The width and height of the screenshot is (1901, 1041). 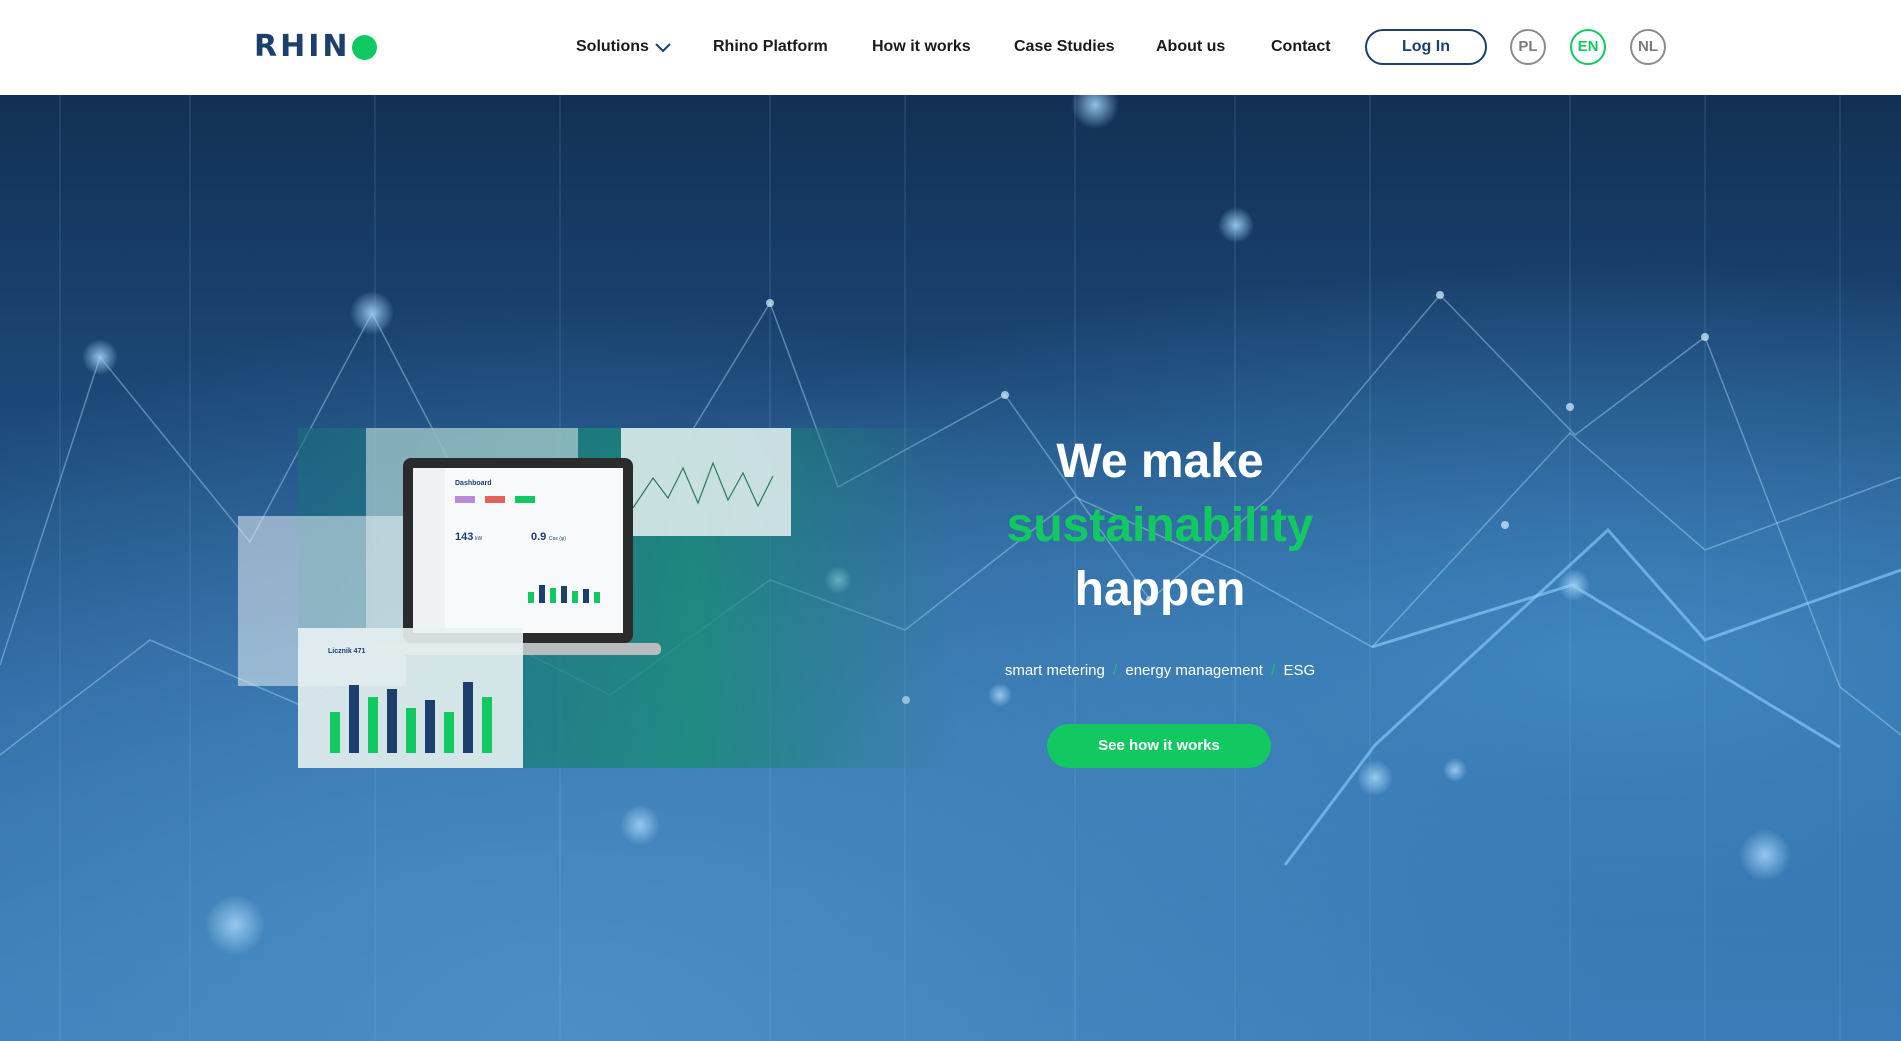 What do you see at coordinates (464, 537) in the screenshot?
I see `metric-1-value: 143` at bounding box center [464, 537].